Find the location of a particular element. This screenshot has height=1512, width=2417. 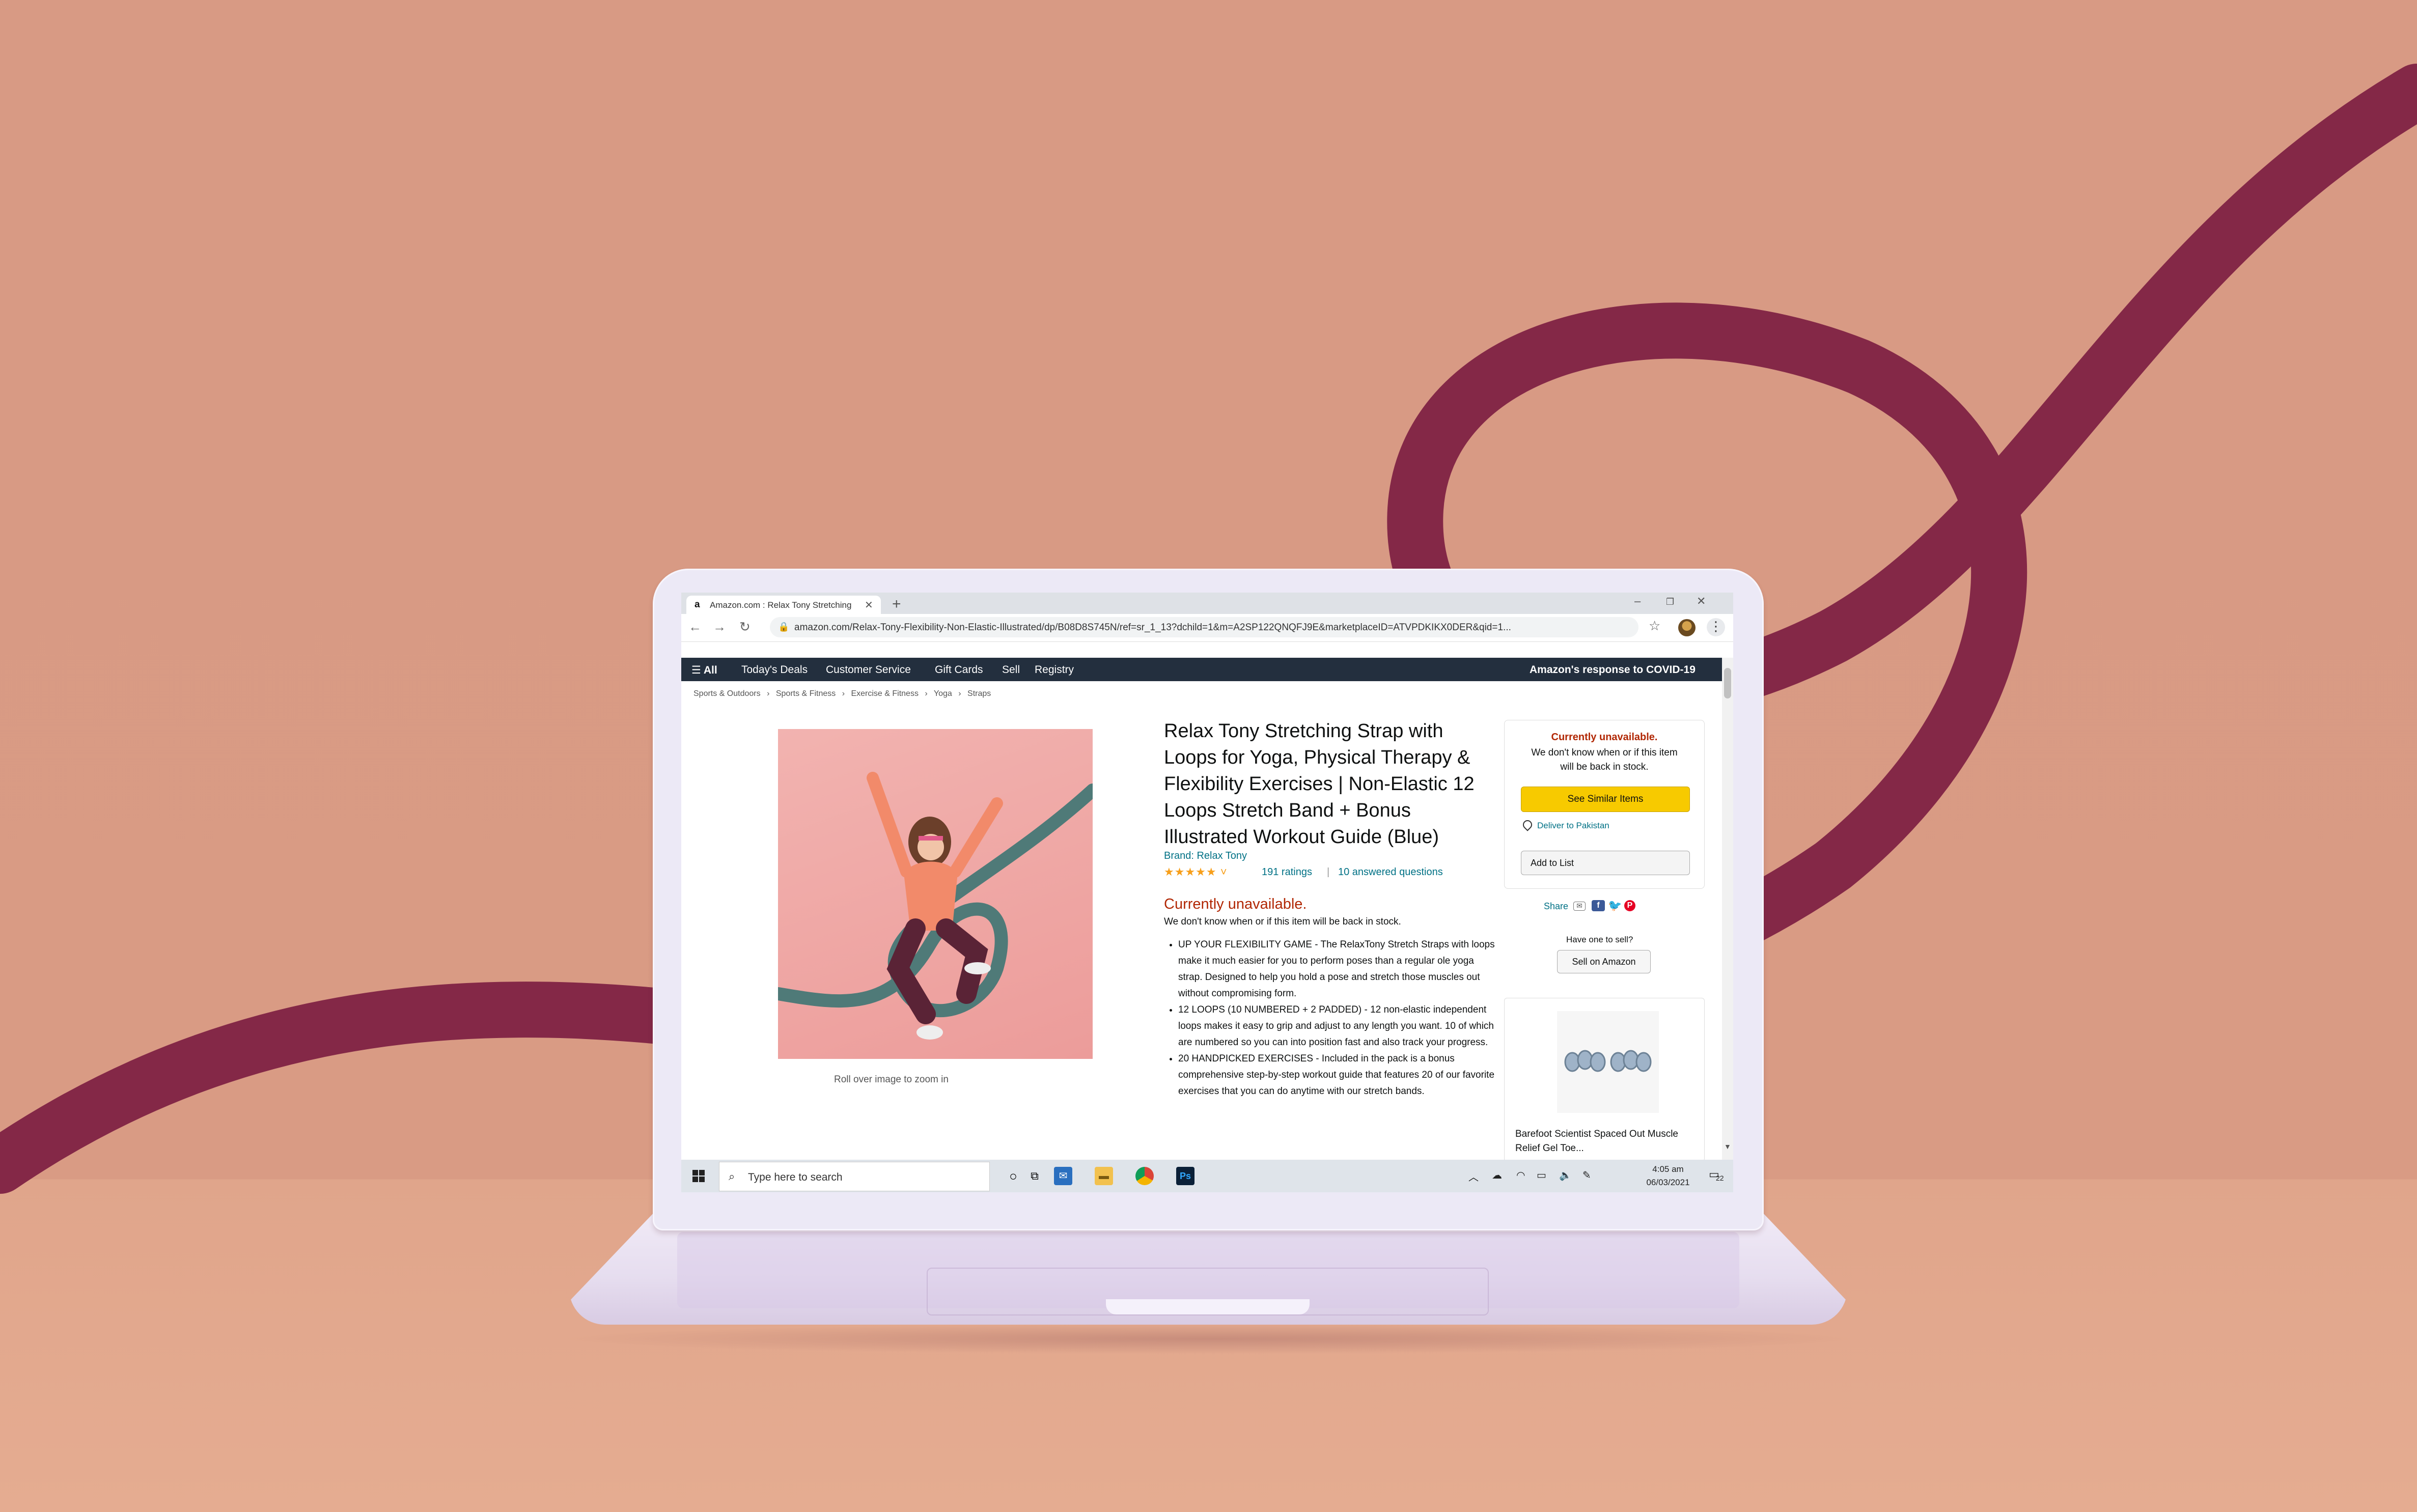

nav-registry: Registry is located at coordinates (1054, 670).